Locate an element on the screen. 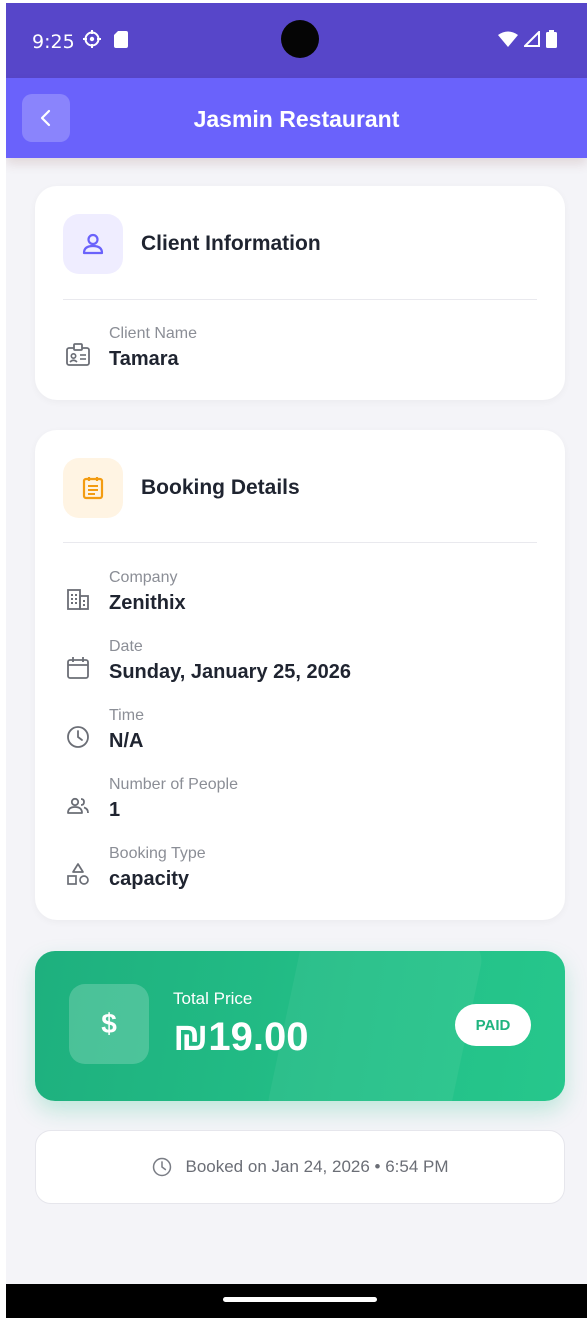 The width and height of the screenshot is (587, 1318). client-name-row: Client Name Tamara is located at coordinates (130, 348).